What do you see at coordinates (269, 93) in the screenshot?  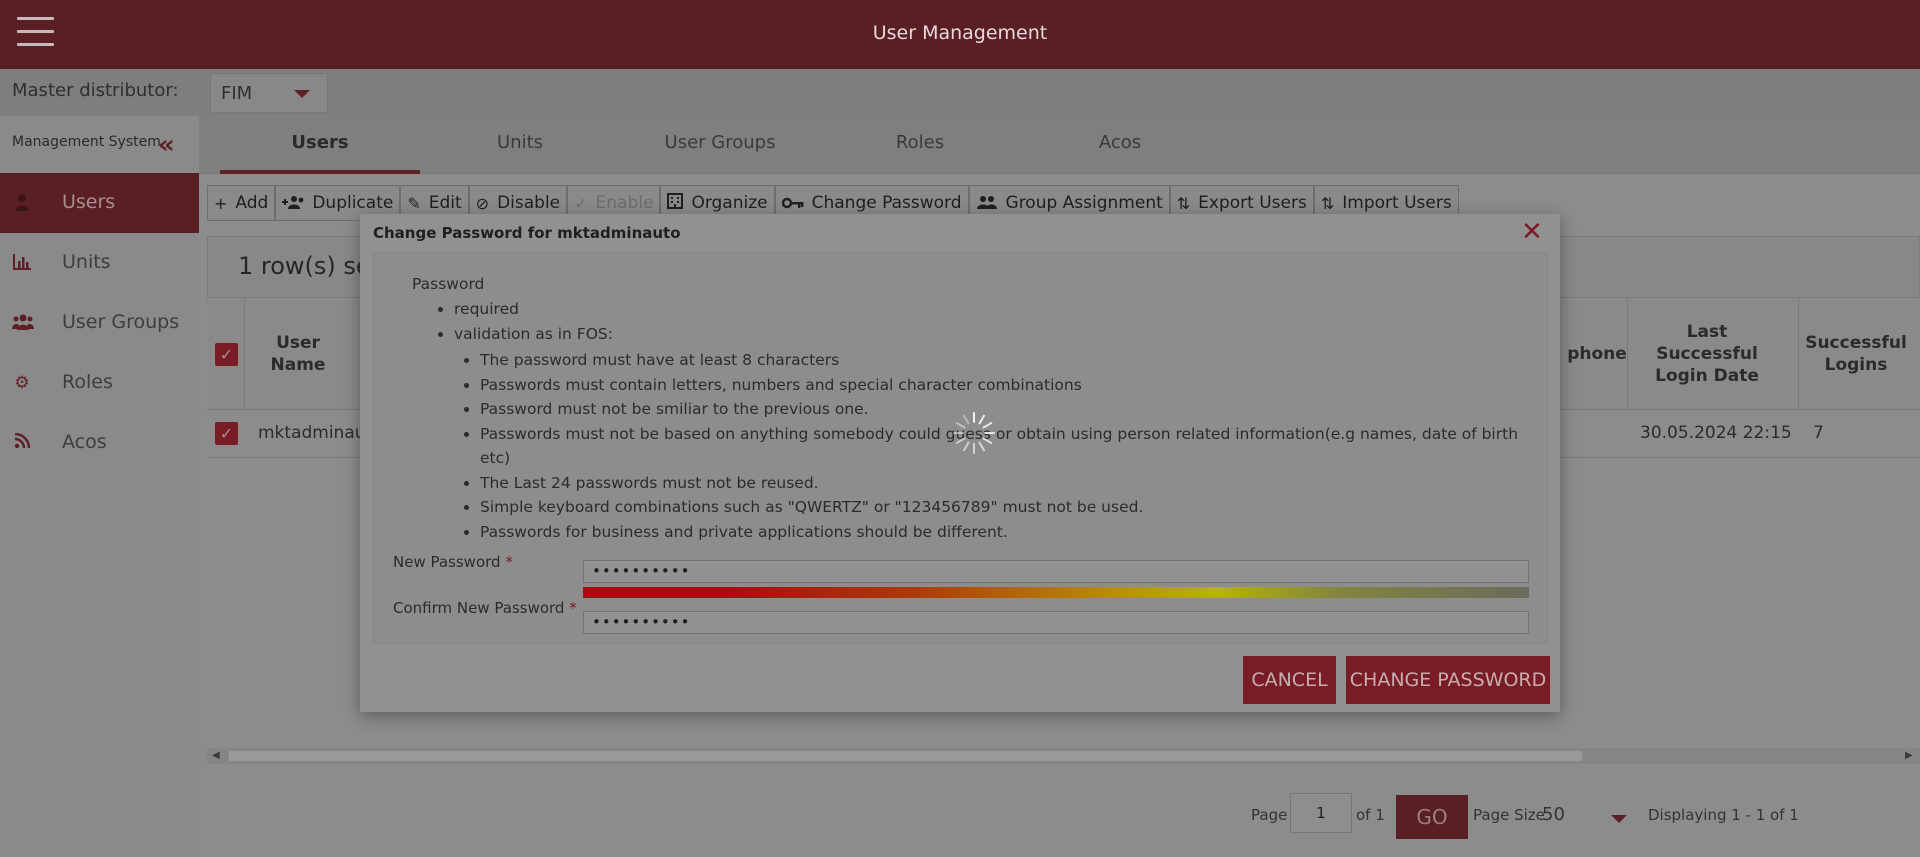 I see `distributor-select: FIM` at bounding box center [269, 93].